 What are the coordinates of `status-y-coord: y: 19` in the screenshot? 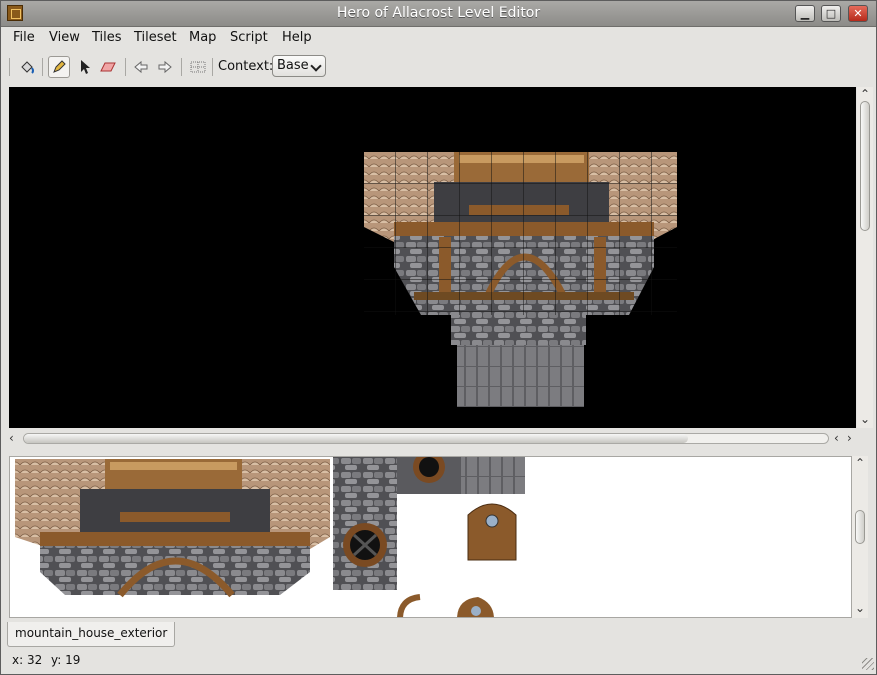 It's located at (66, 660).